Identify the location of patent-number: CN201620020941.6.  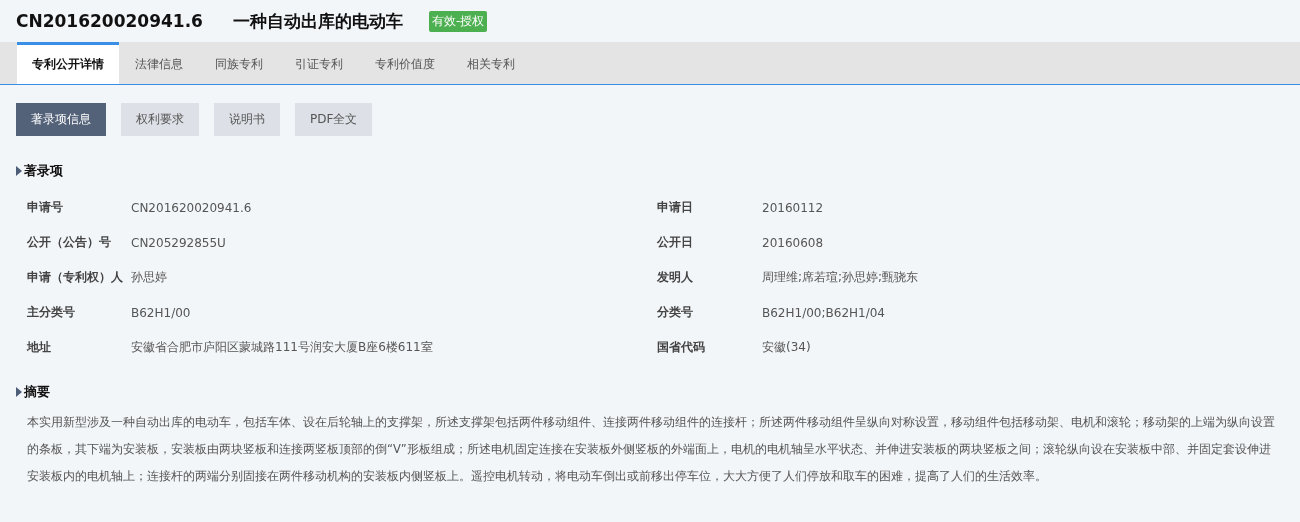
(109, 21).